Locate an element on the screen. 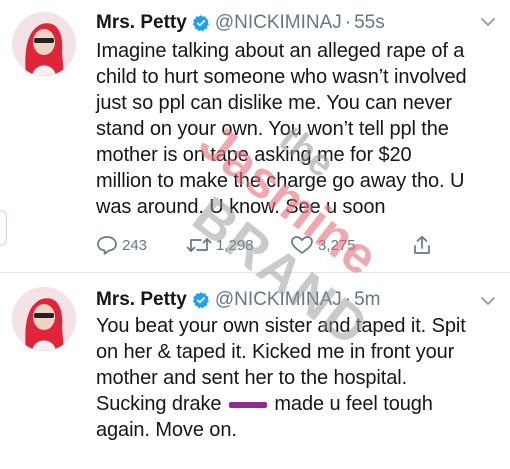  share-icon is located at coordinates (422, 244).